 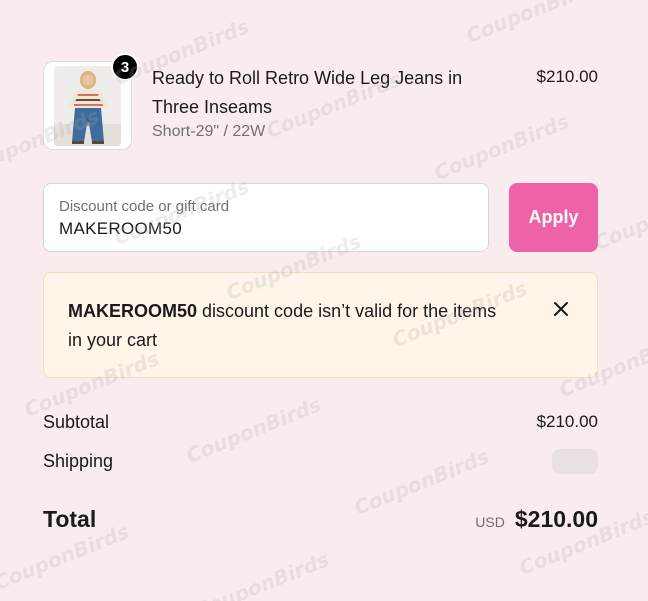 I want to click on total-amount: $210.00, so click(x=556, y=518).